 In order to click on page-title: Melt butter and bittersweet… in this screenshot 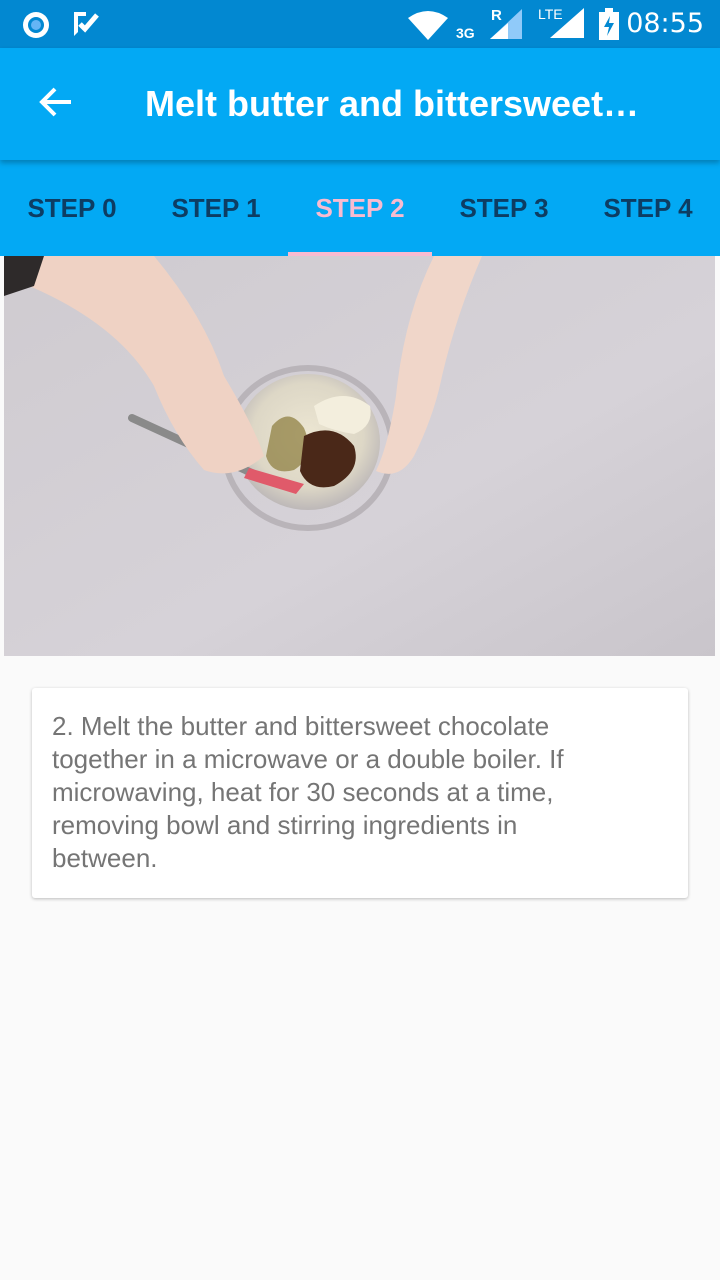, I will do `click(392, 103)`.